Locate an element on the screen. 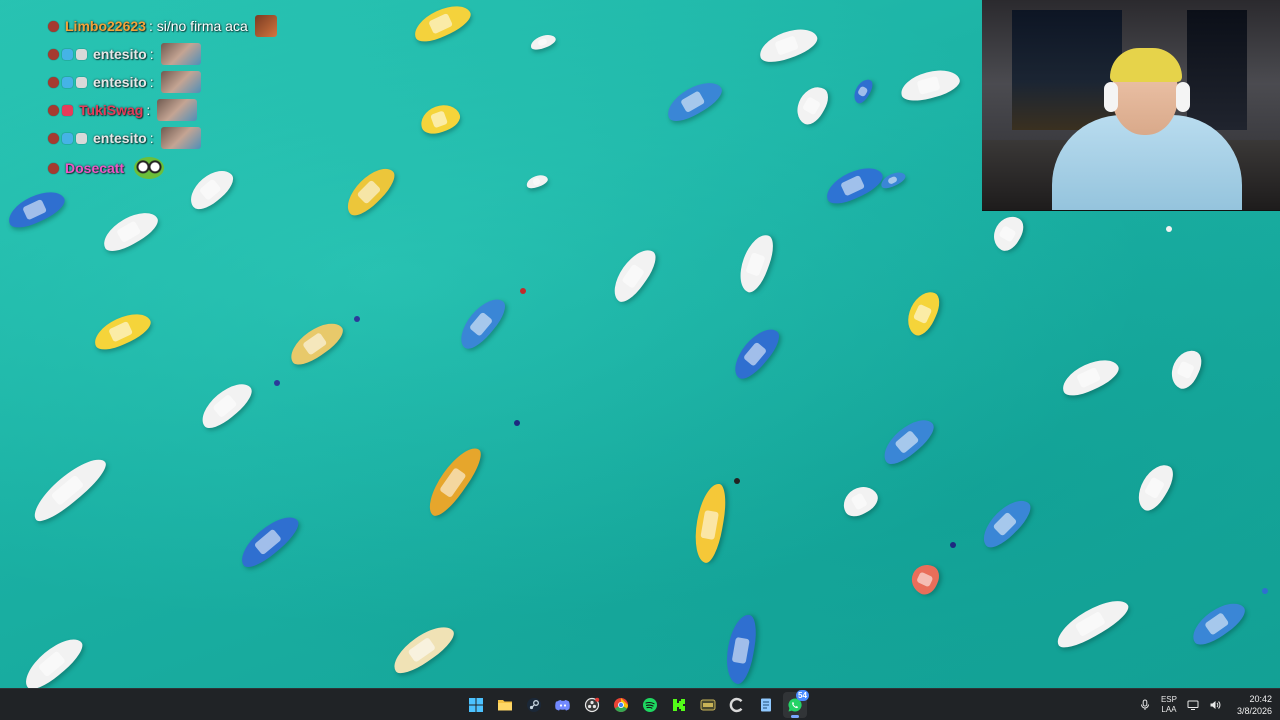 The width and height of the screenshot is (1280, 720). notepad-button is located at coordinates (766, 705).